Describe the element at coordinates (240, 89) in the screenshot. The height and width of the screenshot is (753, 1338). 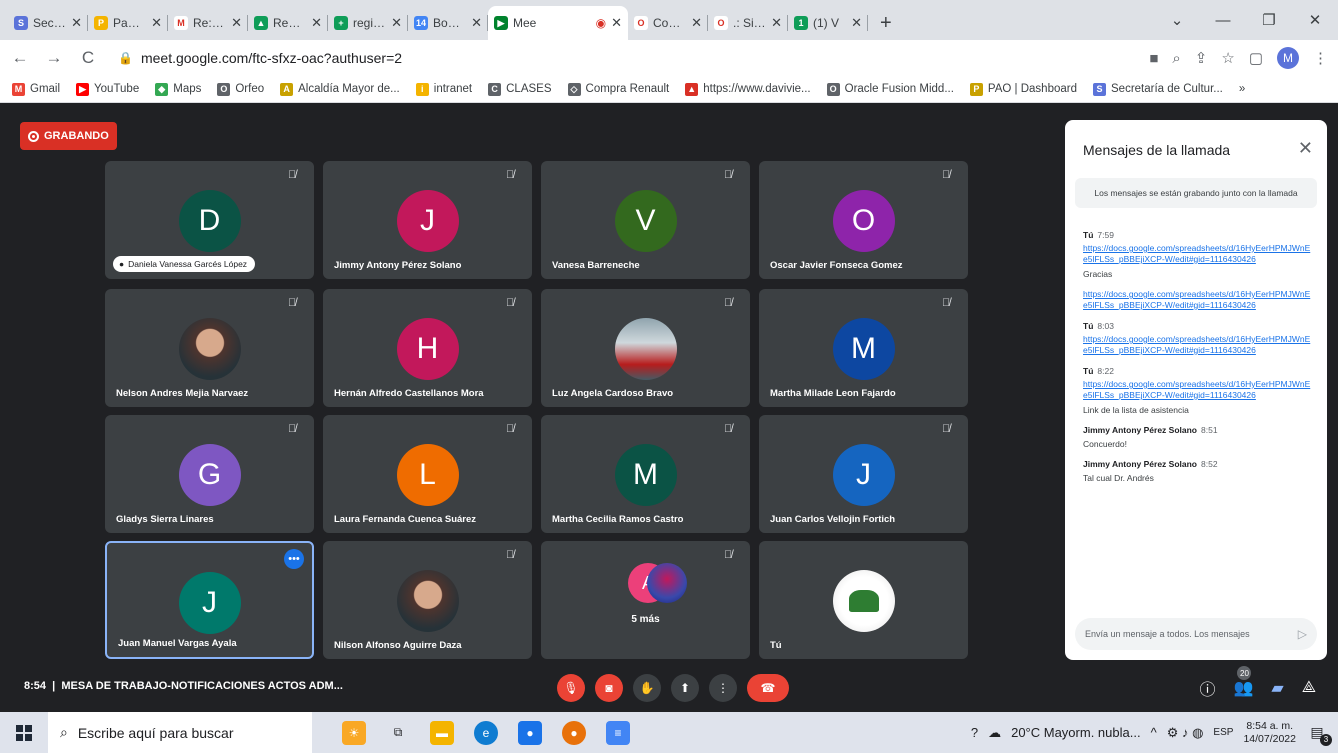
I see `bookmark-item: O Orfeo` at that location.